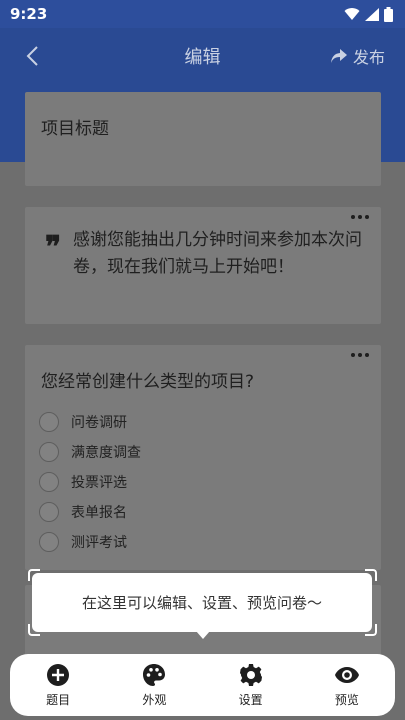 Image resolution: width=405 pixels, height=720 pixels. Describe the element at coordinates (372, 14) in the screenshot. I see `signal-icon` at that location.